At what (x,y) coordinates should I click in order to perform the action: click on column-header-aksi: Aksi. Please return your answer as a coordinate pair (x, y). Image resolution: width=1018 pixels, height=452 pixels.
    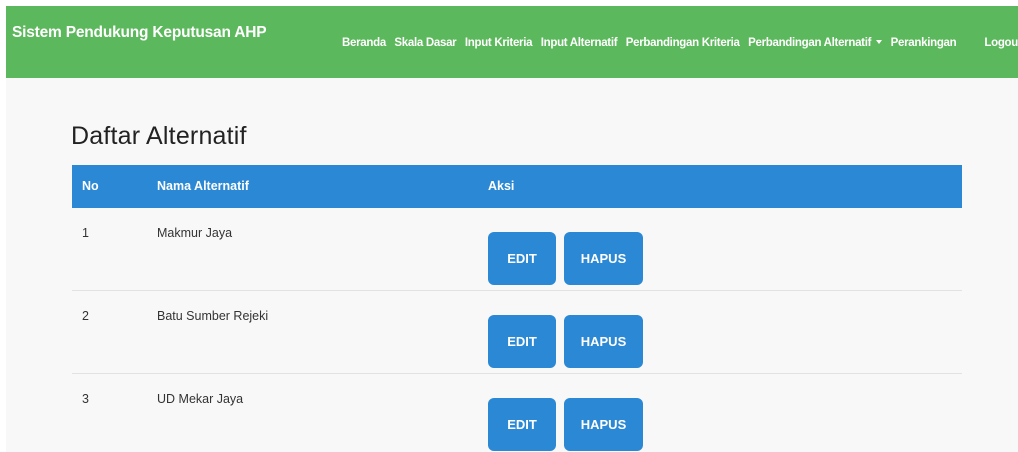
    Looking at the image, I should click on (501, 186).